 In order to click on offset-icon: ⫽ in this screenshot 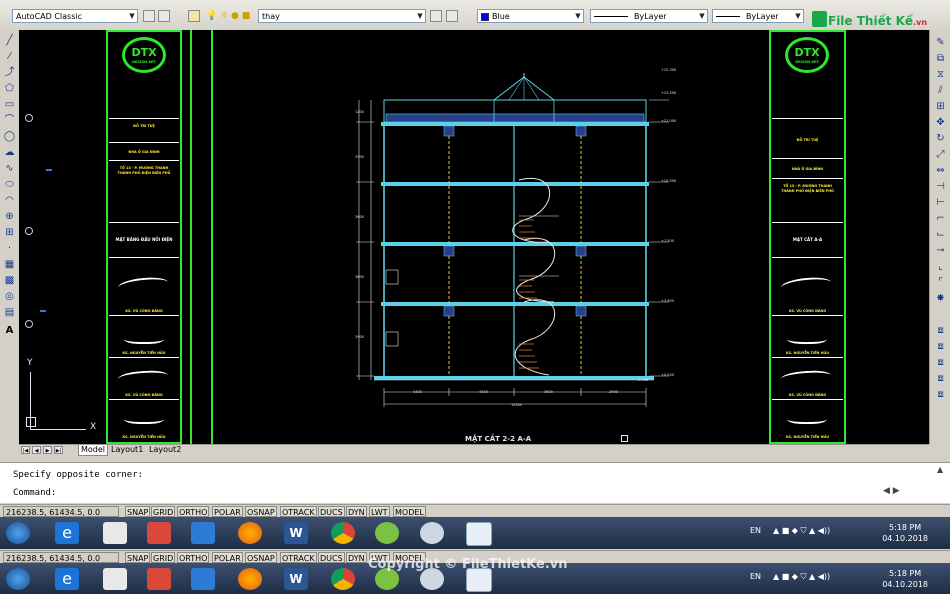, I will do `click(940, 90)`.